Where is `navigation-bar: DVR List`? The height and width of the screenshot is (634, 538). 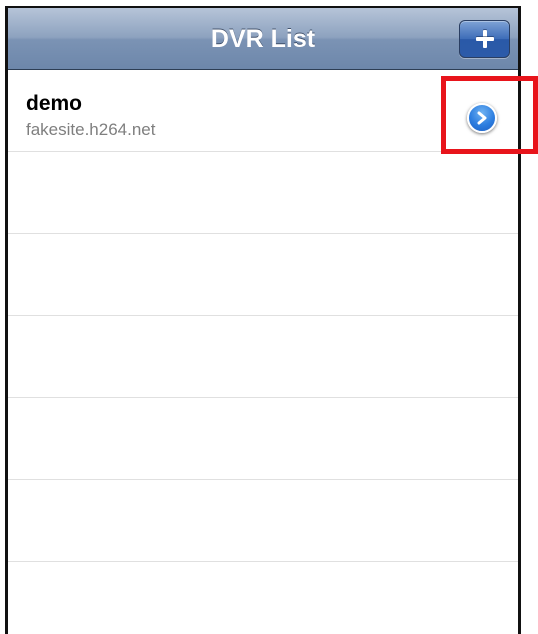 navigation-bar: DVR List is located at coordinates (263, 39).